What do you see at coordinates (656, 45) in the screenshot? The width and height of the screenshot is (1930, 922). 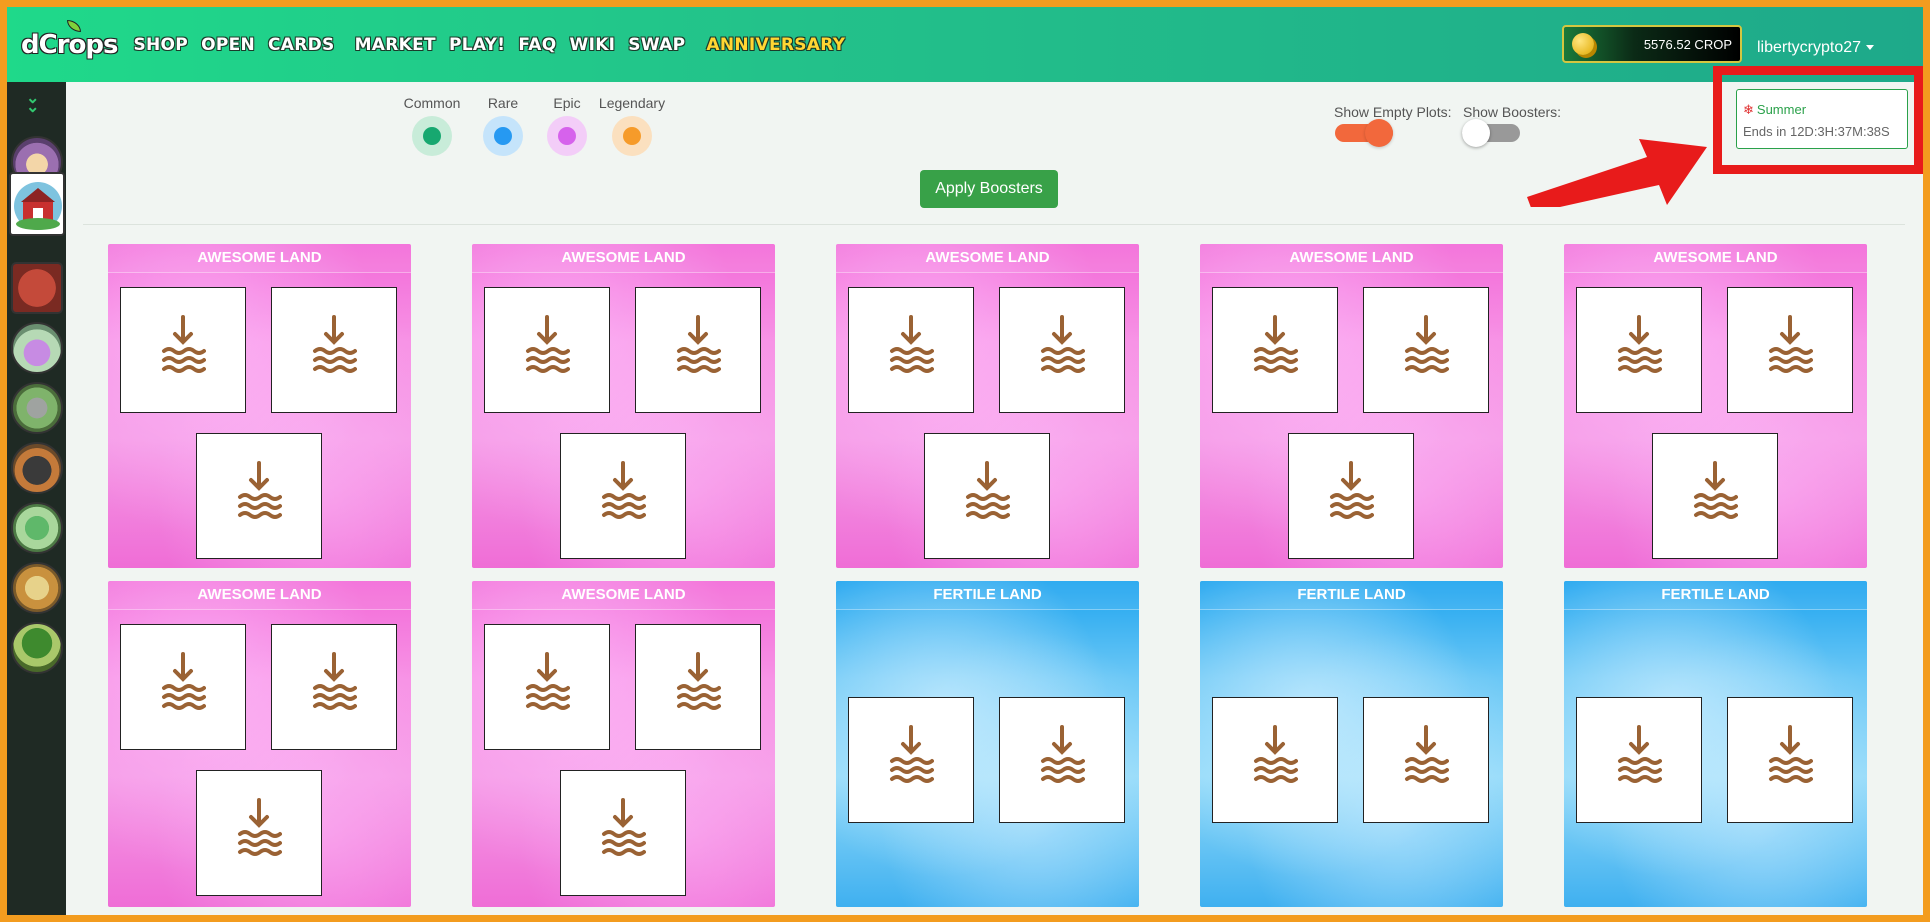 I see `nav-swap: SWAP` at bounding box center [656, 45].